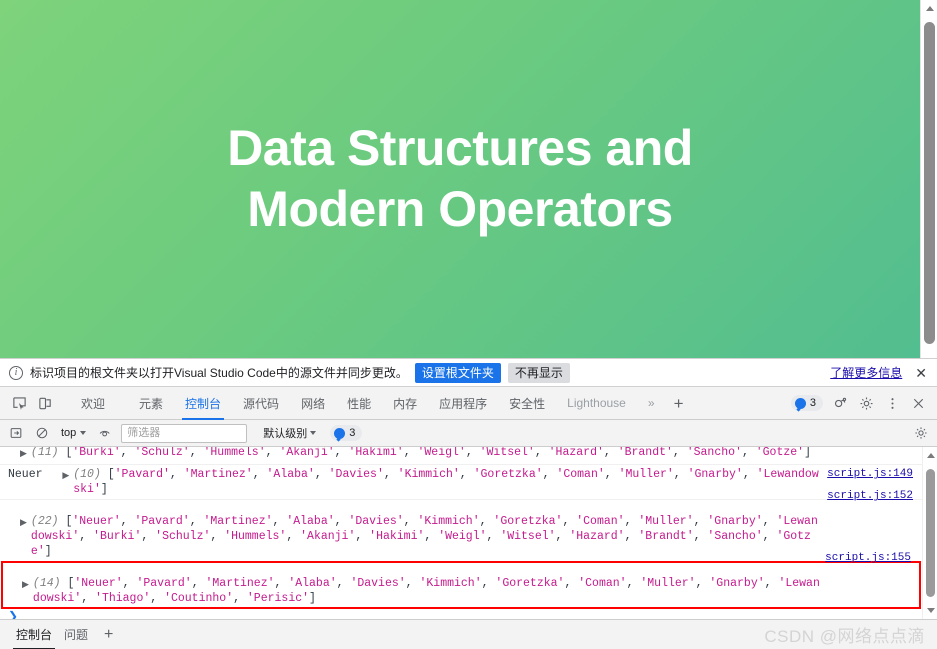 The width and height of the screenshot is (937, 649). What do you see at coordinates (142, 475) in the screenshot?
I see `array-string-item: 'Pavard'` at bounding box center [142, 475].